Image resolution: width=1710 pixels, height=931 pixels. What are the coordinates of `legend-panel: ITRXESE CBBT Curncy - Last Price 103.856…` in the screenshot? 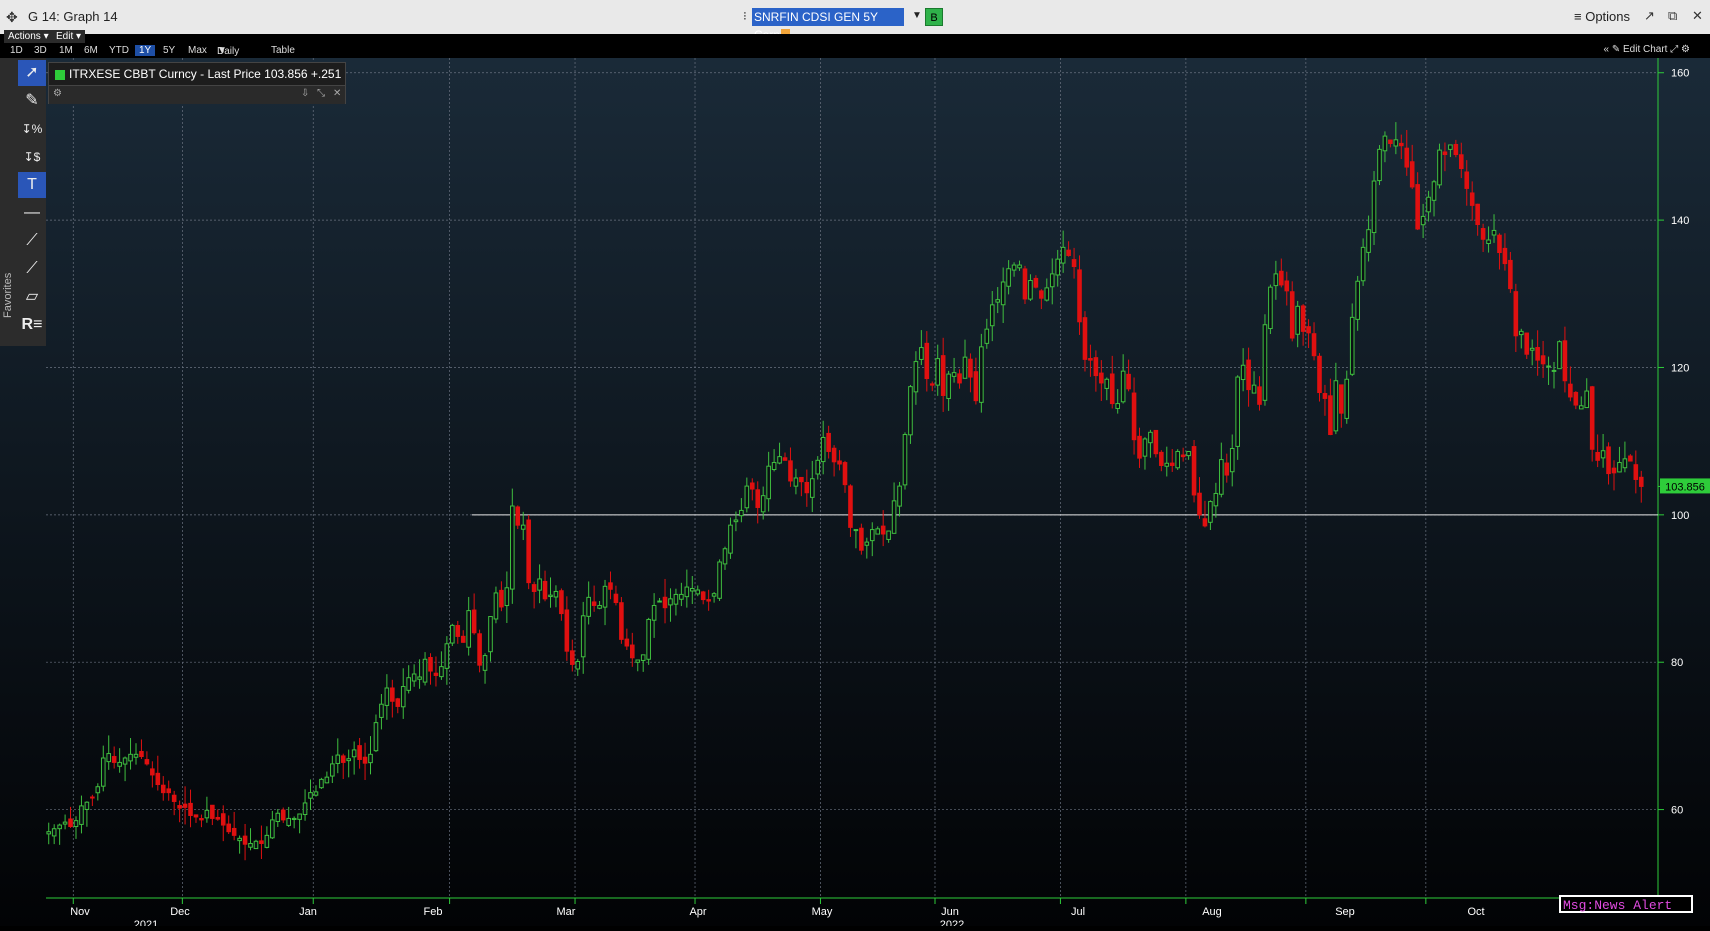 It's located at (197, 83).